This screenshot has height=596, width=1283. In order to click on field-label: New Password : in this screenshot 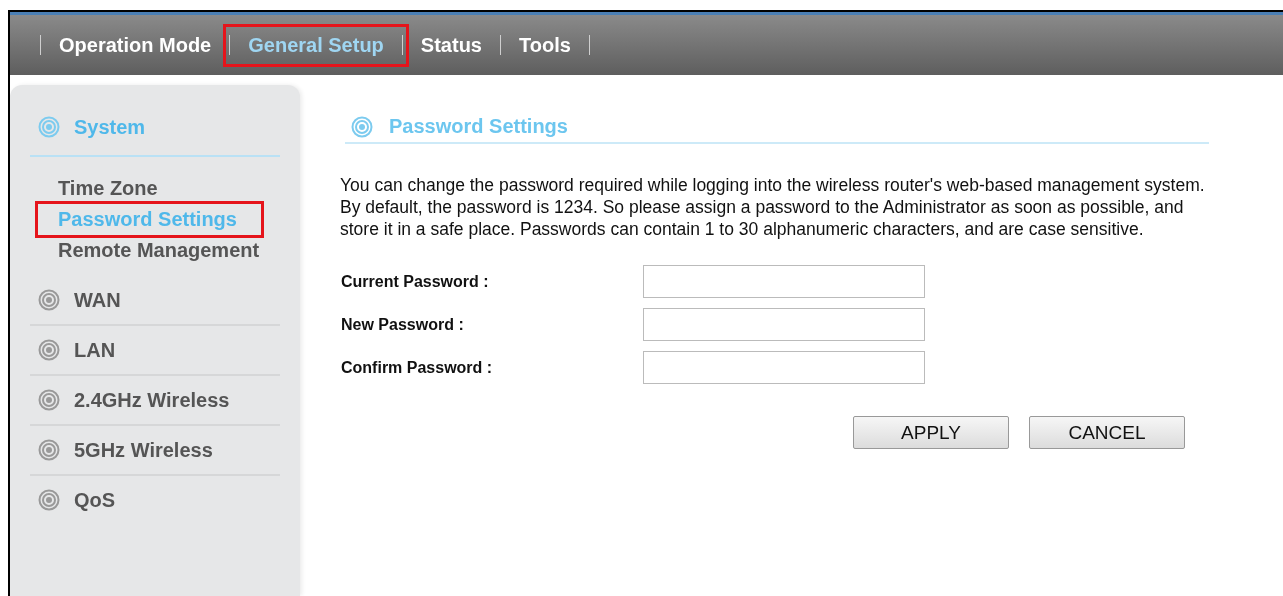, I will do `click(402, 324)`.